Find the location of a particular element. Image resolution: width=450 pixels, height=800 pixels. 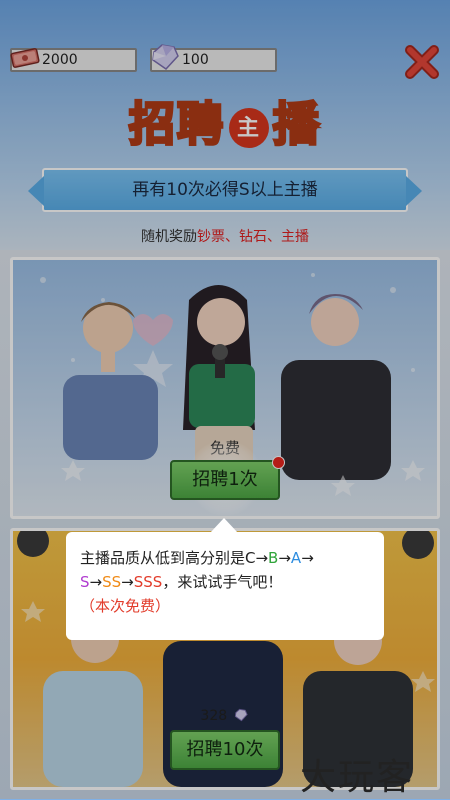

tip-arrow-3: → is located at coordinates (96, 582).